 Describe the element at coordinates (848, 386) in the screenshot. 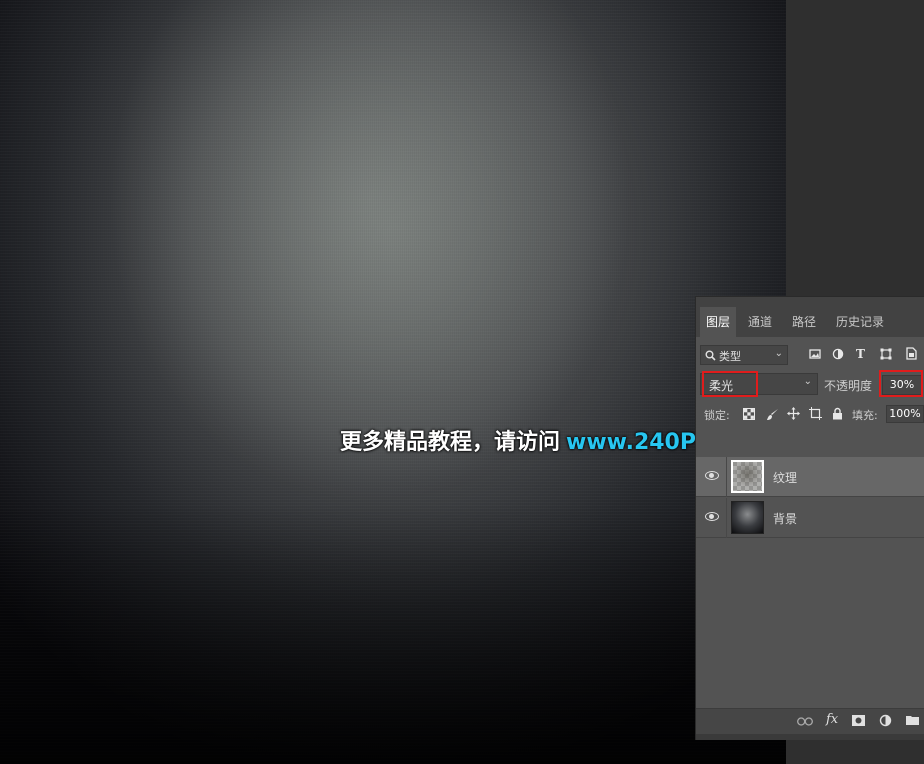

I see `opacity-label: 不透明度` at that location.